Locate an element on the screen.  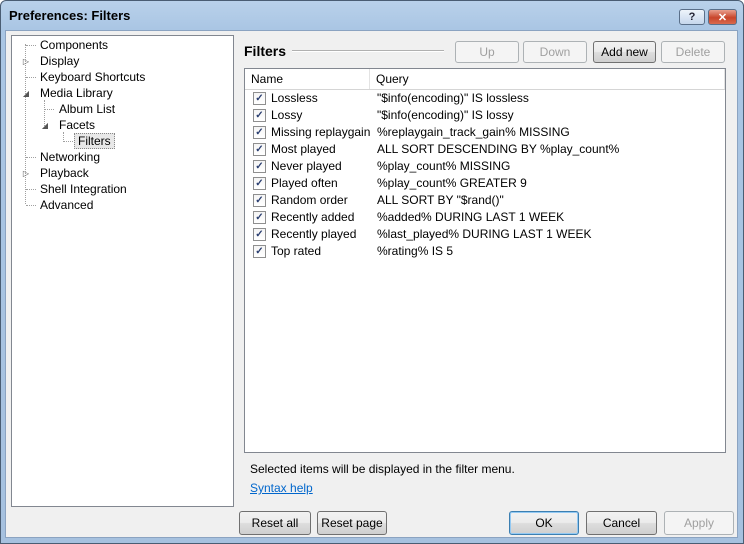
tree-item-label: Media Library is located at coordinates (76, 93).